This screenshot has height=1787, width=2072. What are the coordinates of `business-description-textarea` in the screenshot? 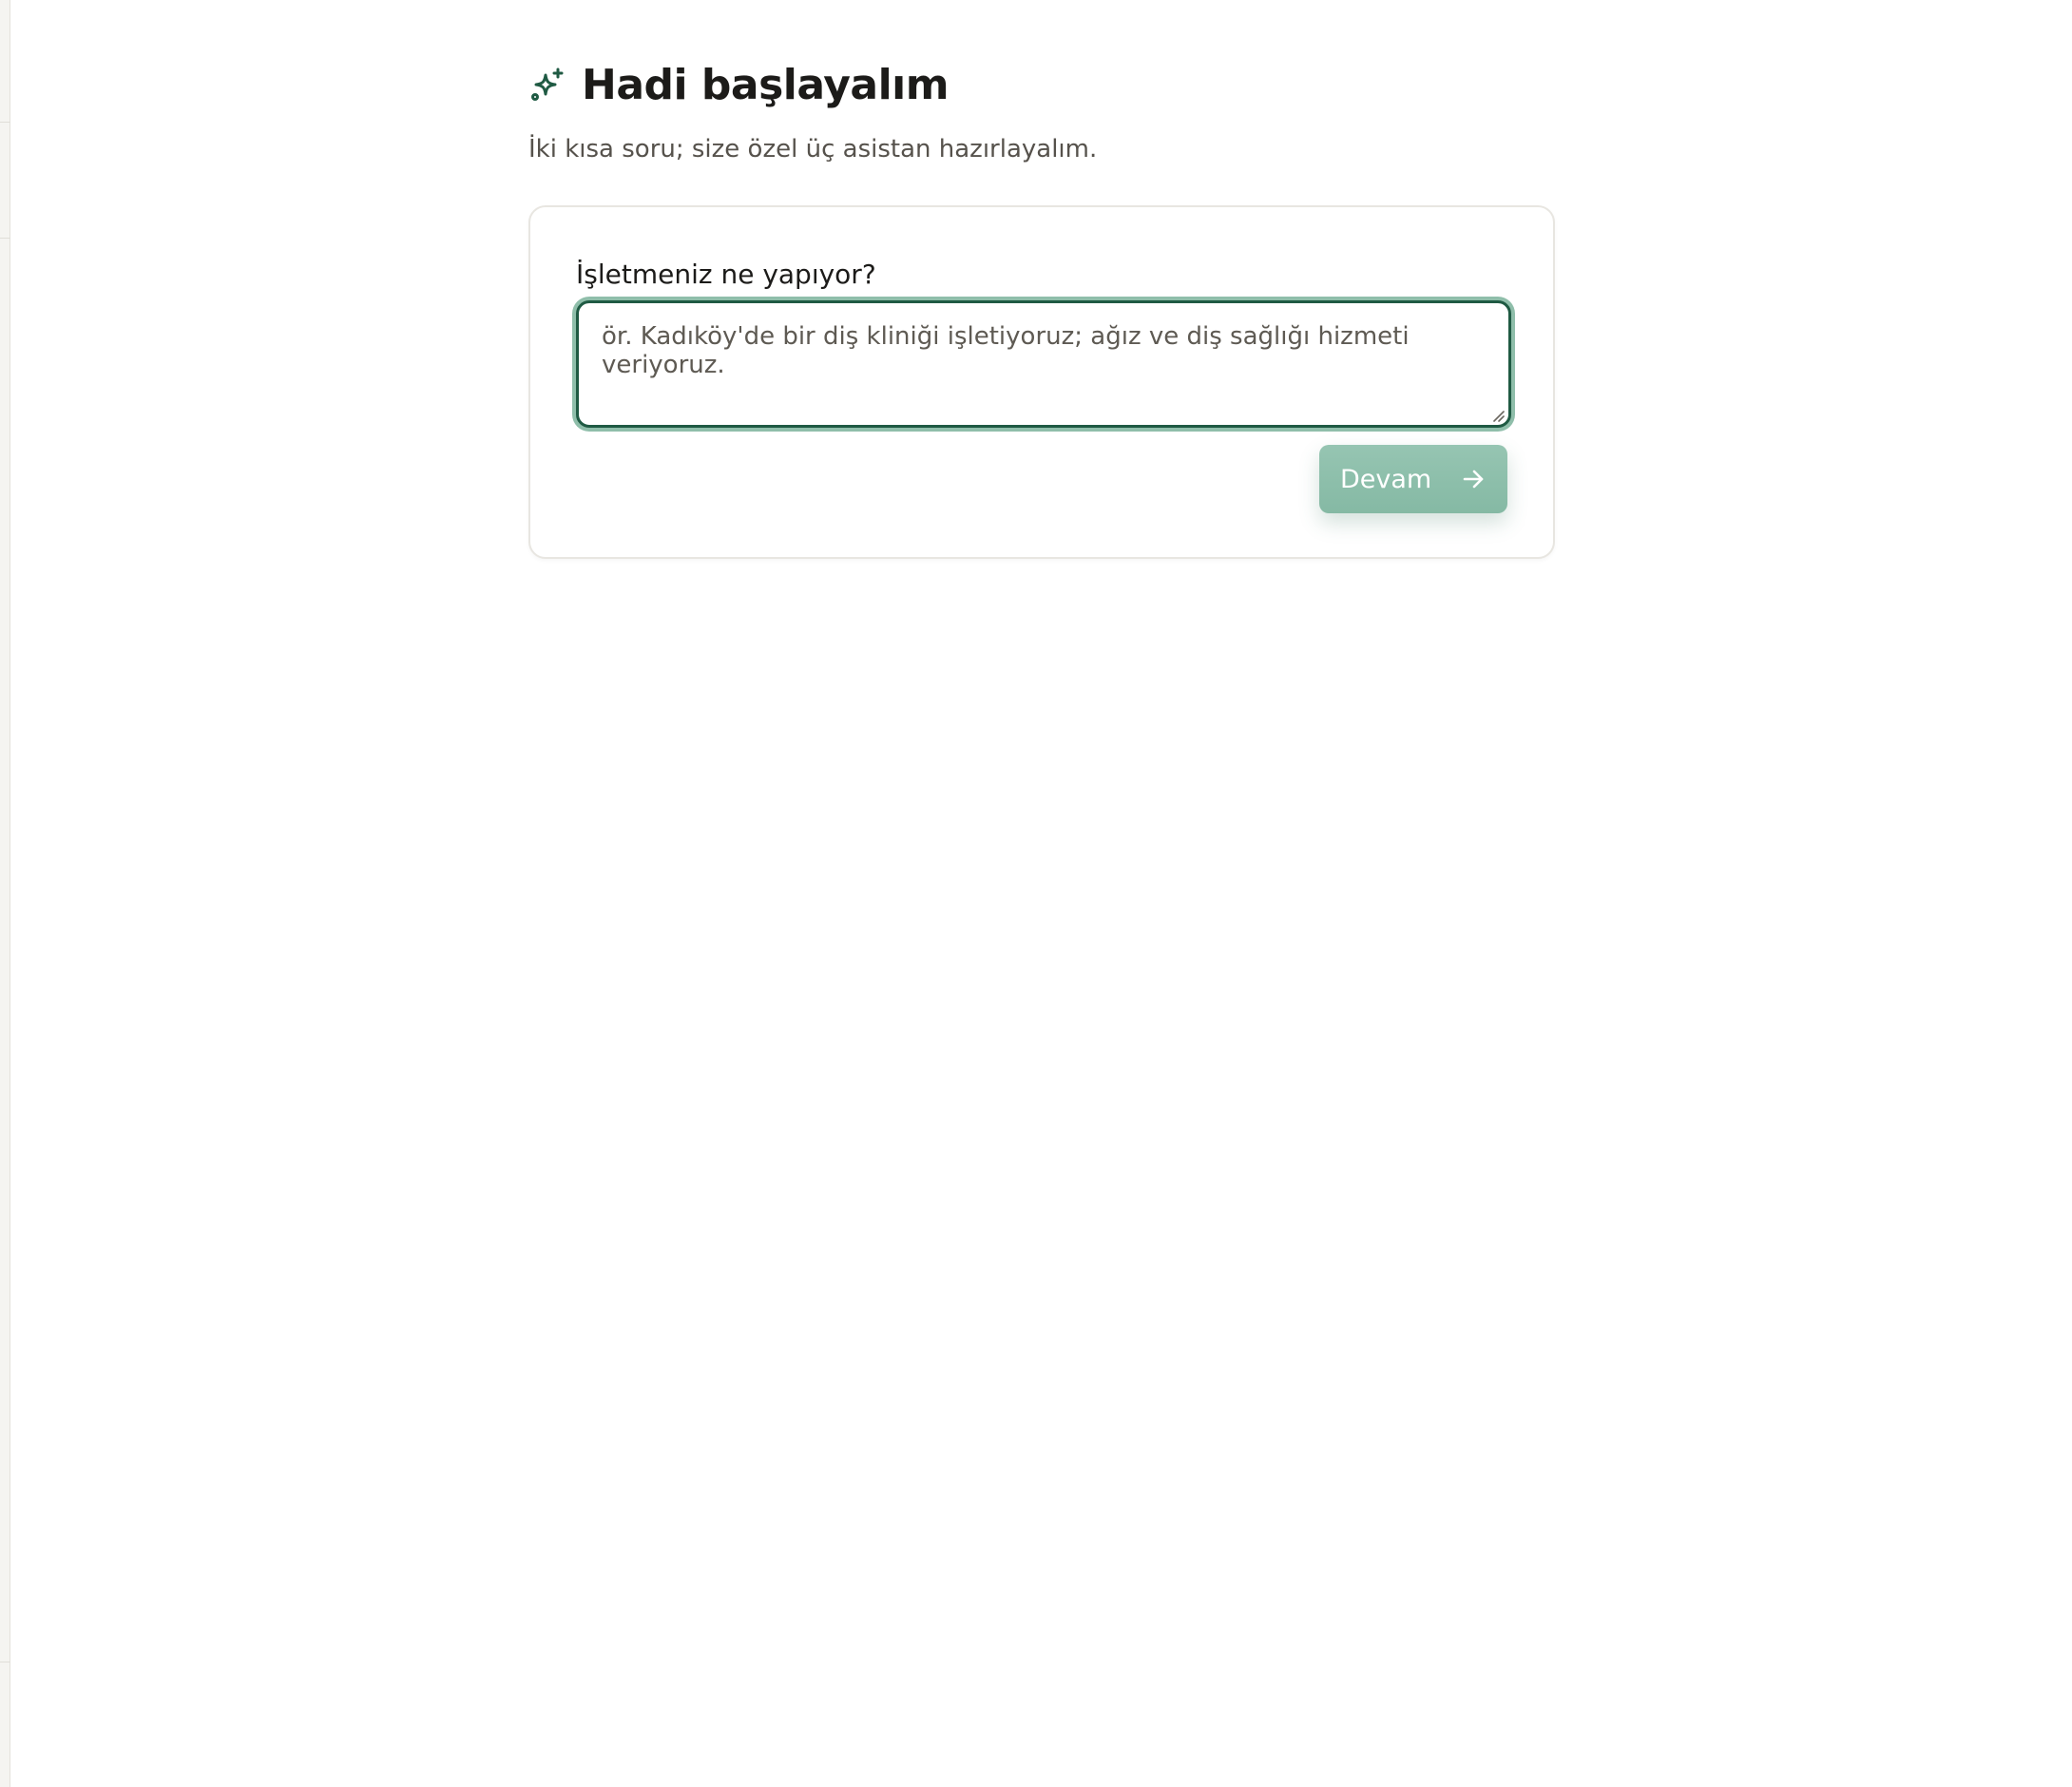 It's located at (1043, 364).